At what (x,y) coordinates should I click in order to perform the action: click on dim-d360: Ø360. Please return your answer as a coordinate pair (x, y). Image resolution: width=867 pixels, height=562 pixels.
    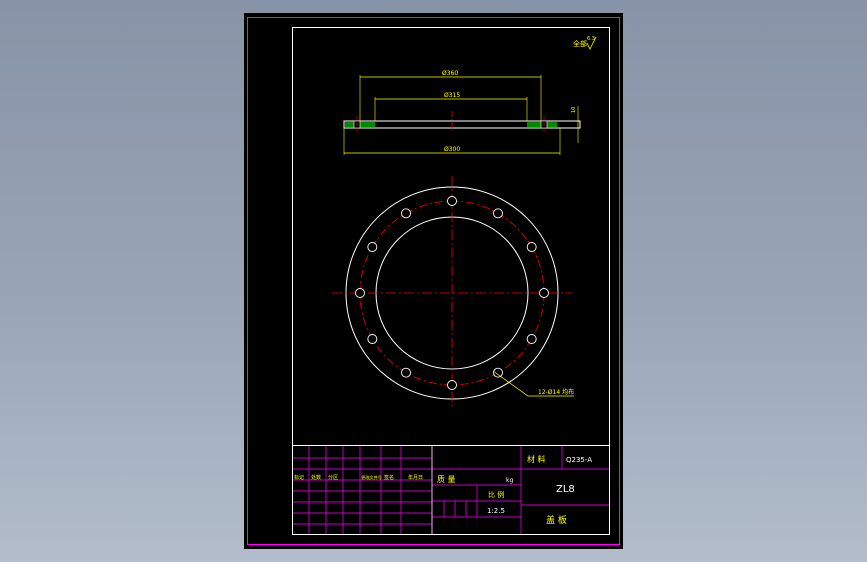
    Looking at the image, I should click on (450, 73).